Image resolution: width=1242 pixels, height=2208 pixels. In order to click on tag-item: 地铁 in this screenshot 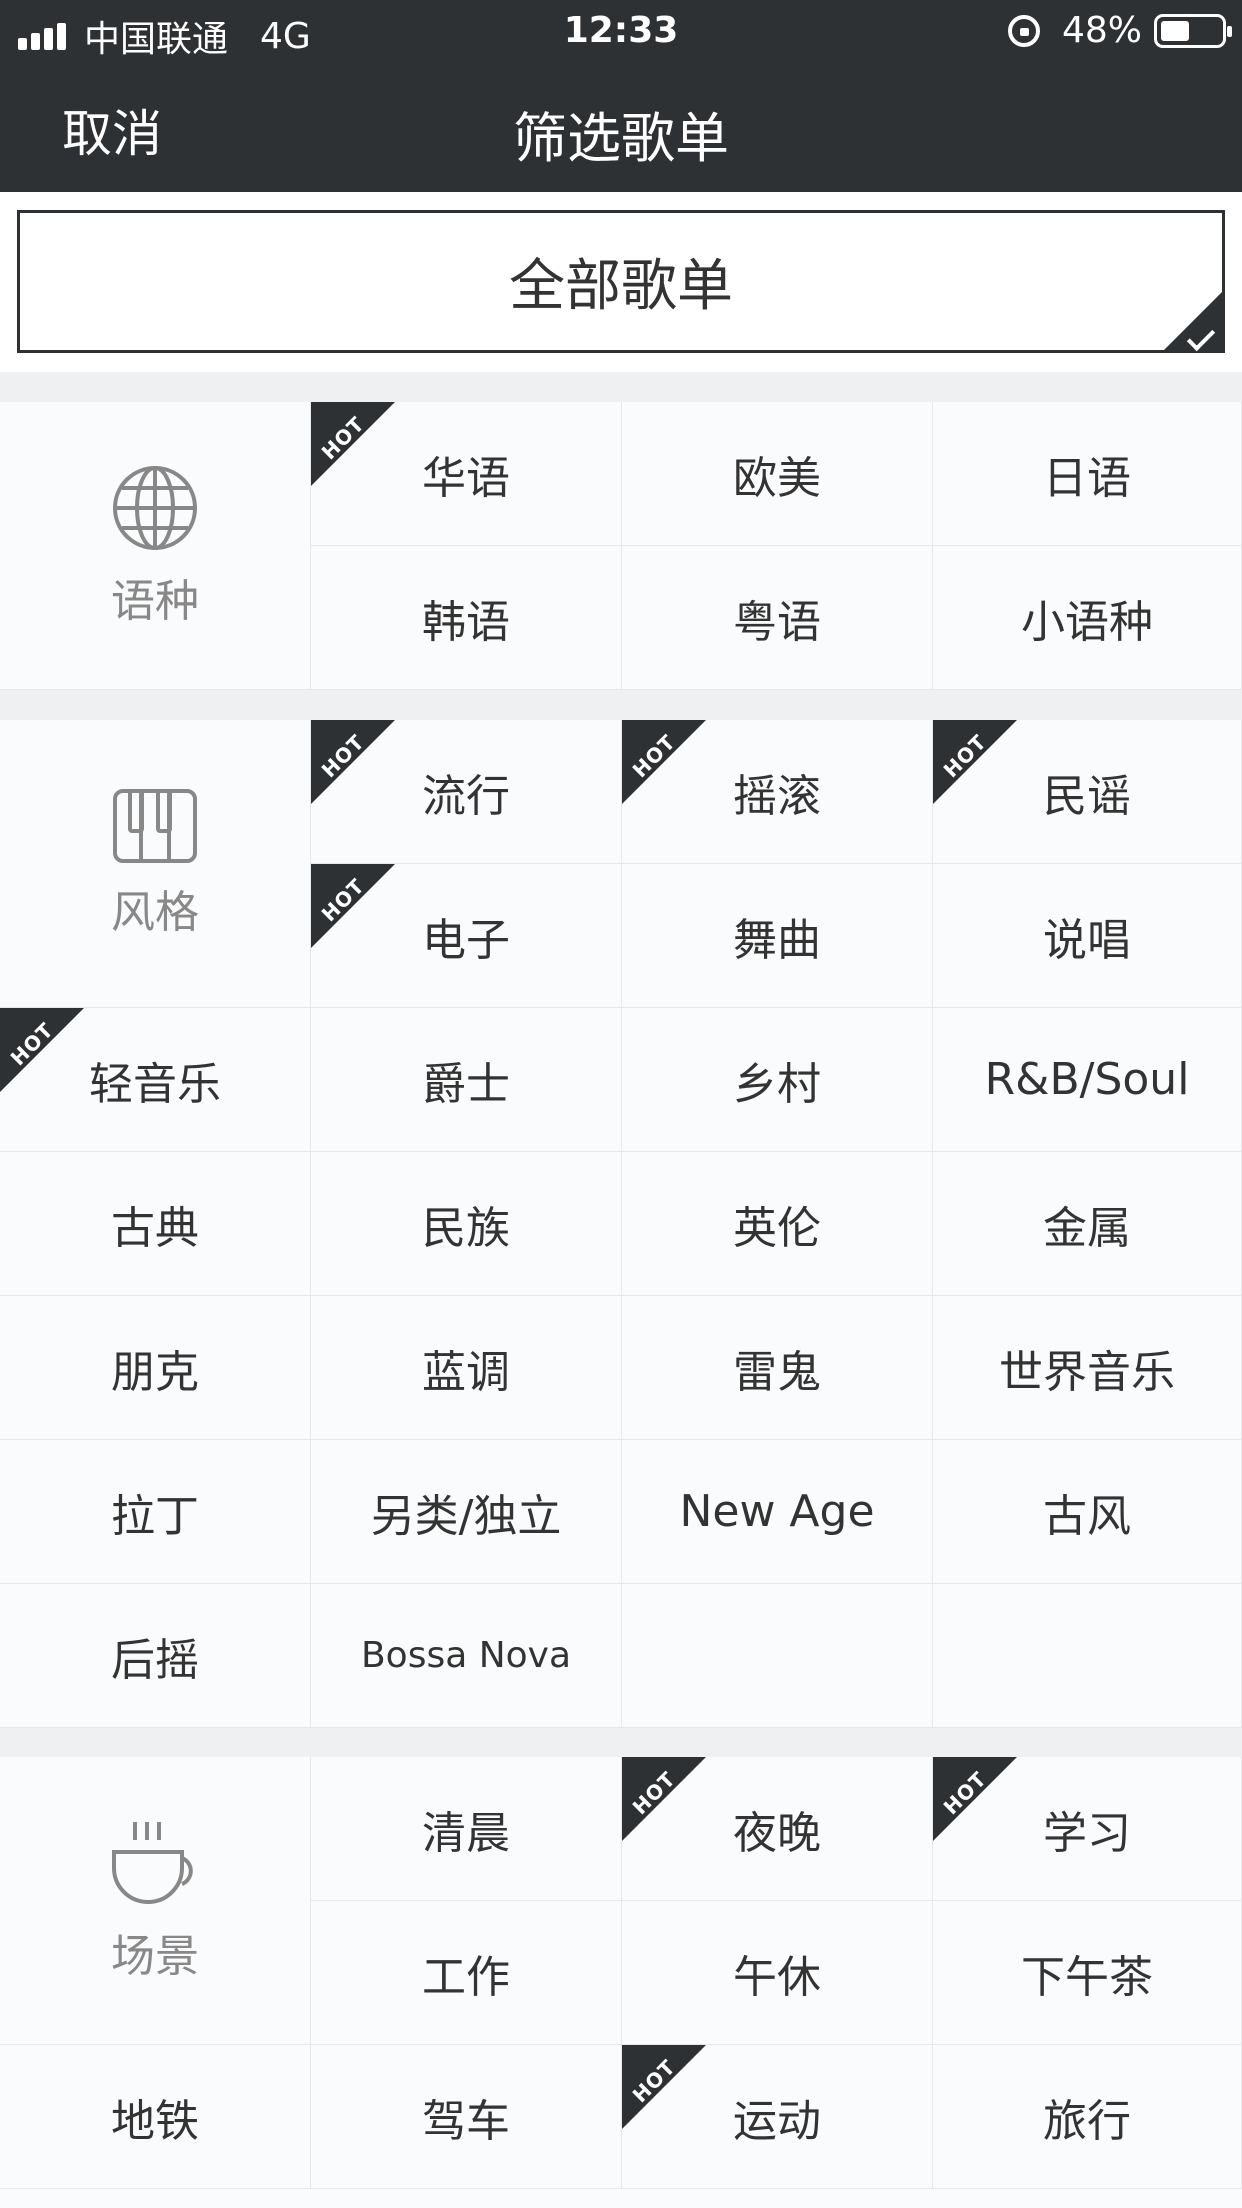, I will do `click(155, 2117)`.